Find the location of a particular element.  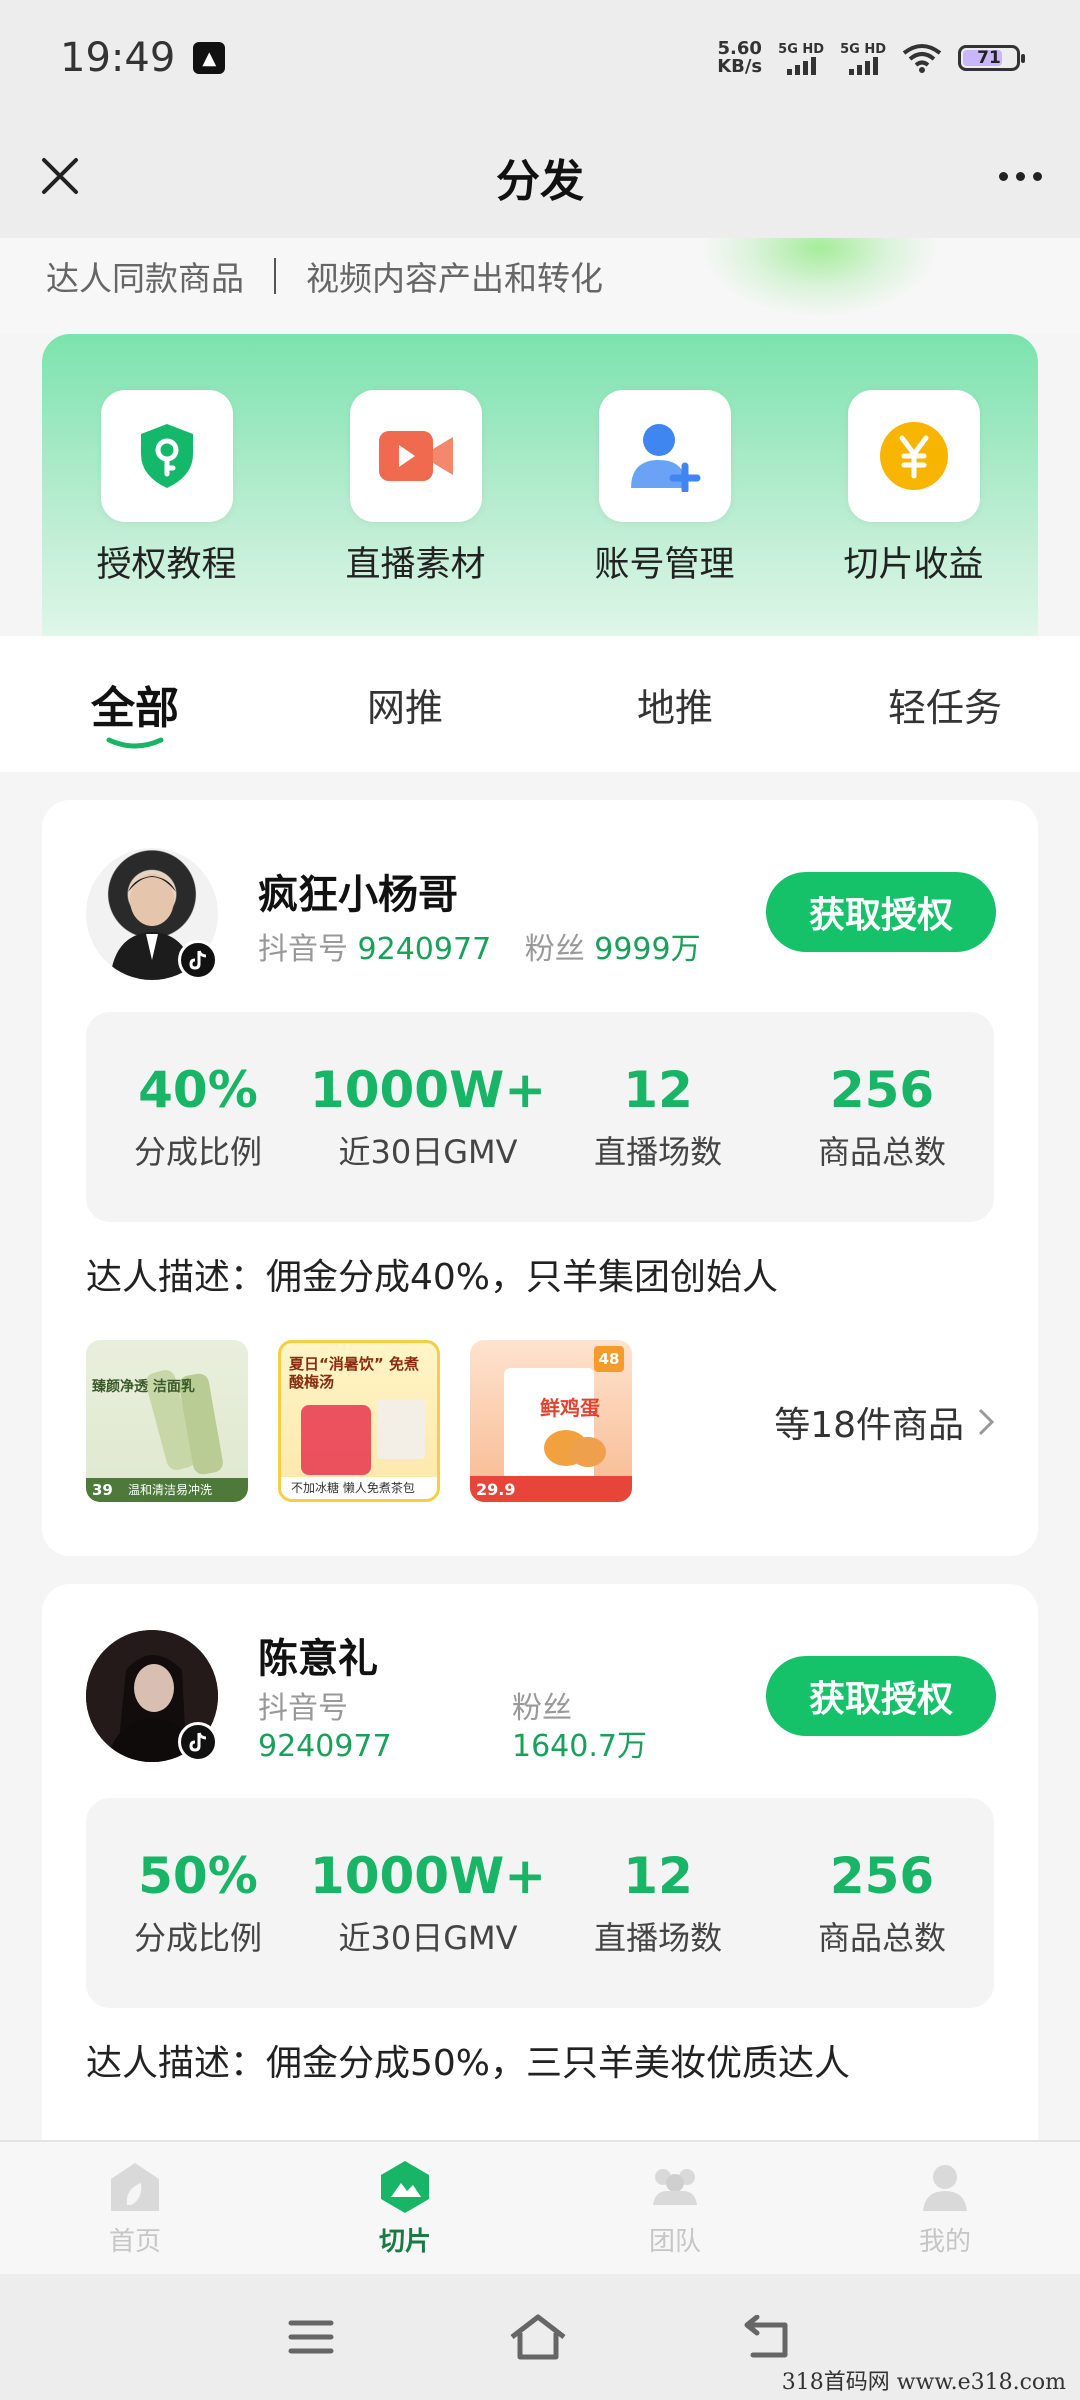

banner-left-text: 达人同款商品 is located at coordinates (145, 278).